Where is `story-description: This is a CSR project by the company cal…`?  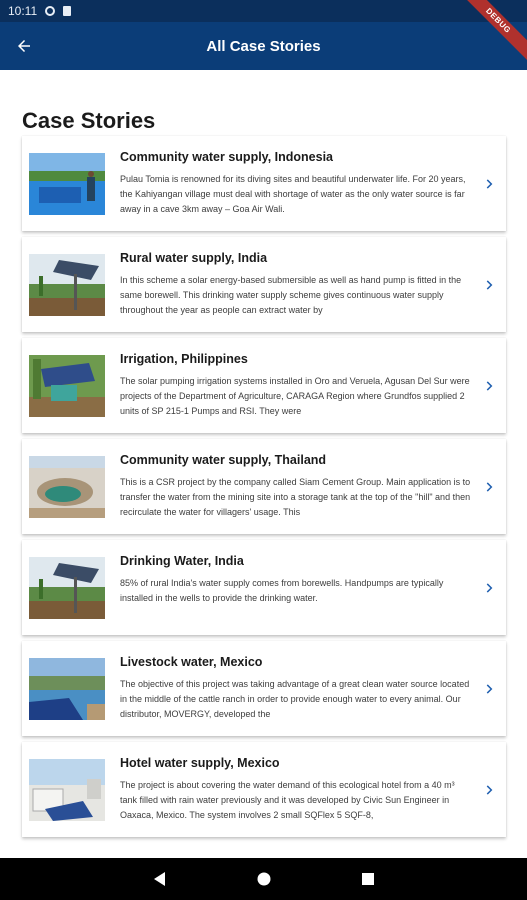 story-description: This is a CSR project by the company cal… is located at coordinates (295, 497).